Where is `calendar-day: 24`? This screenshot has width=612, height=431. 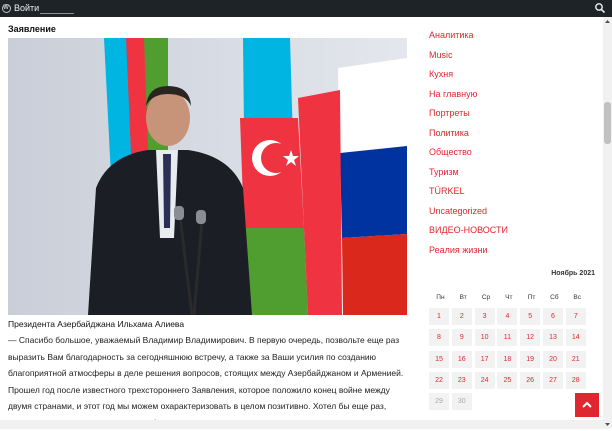
calendar-day: 24 is located at coordinates (484, 380).